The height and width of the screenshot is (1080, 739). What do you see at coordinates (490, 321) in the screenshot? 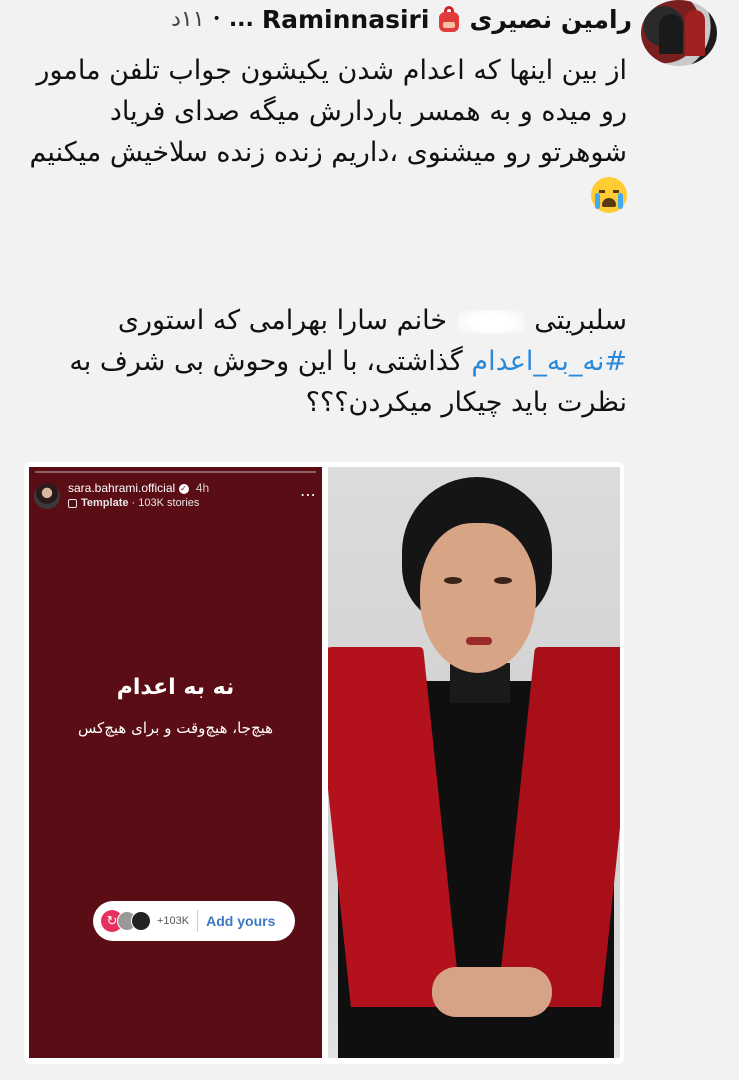
I see `redacted-blur` at bounding box center [490, 321].